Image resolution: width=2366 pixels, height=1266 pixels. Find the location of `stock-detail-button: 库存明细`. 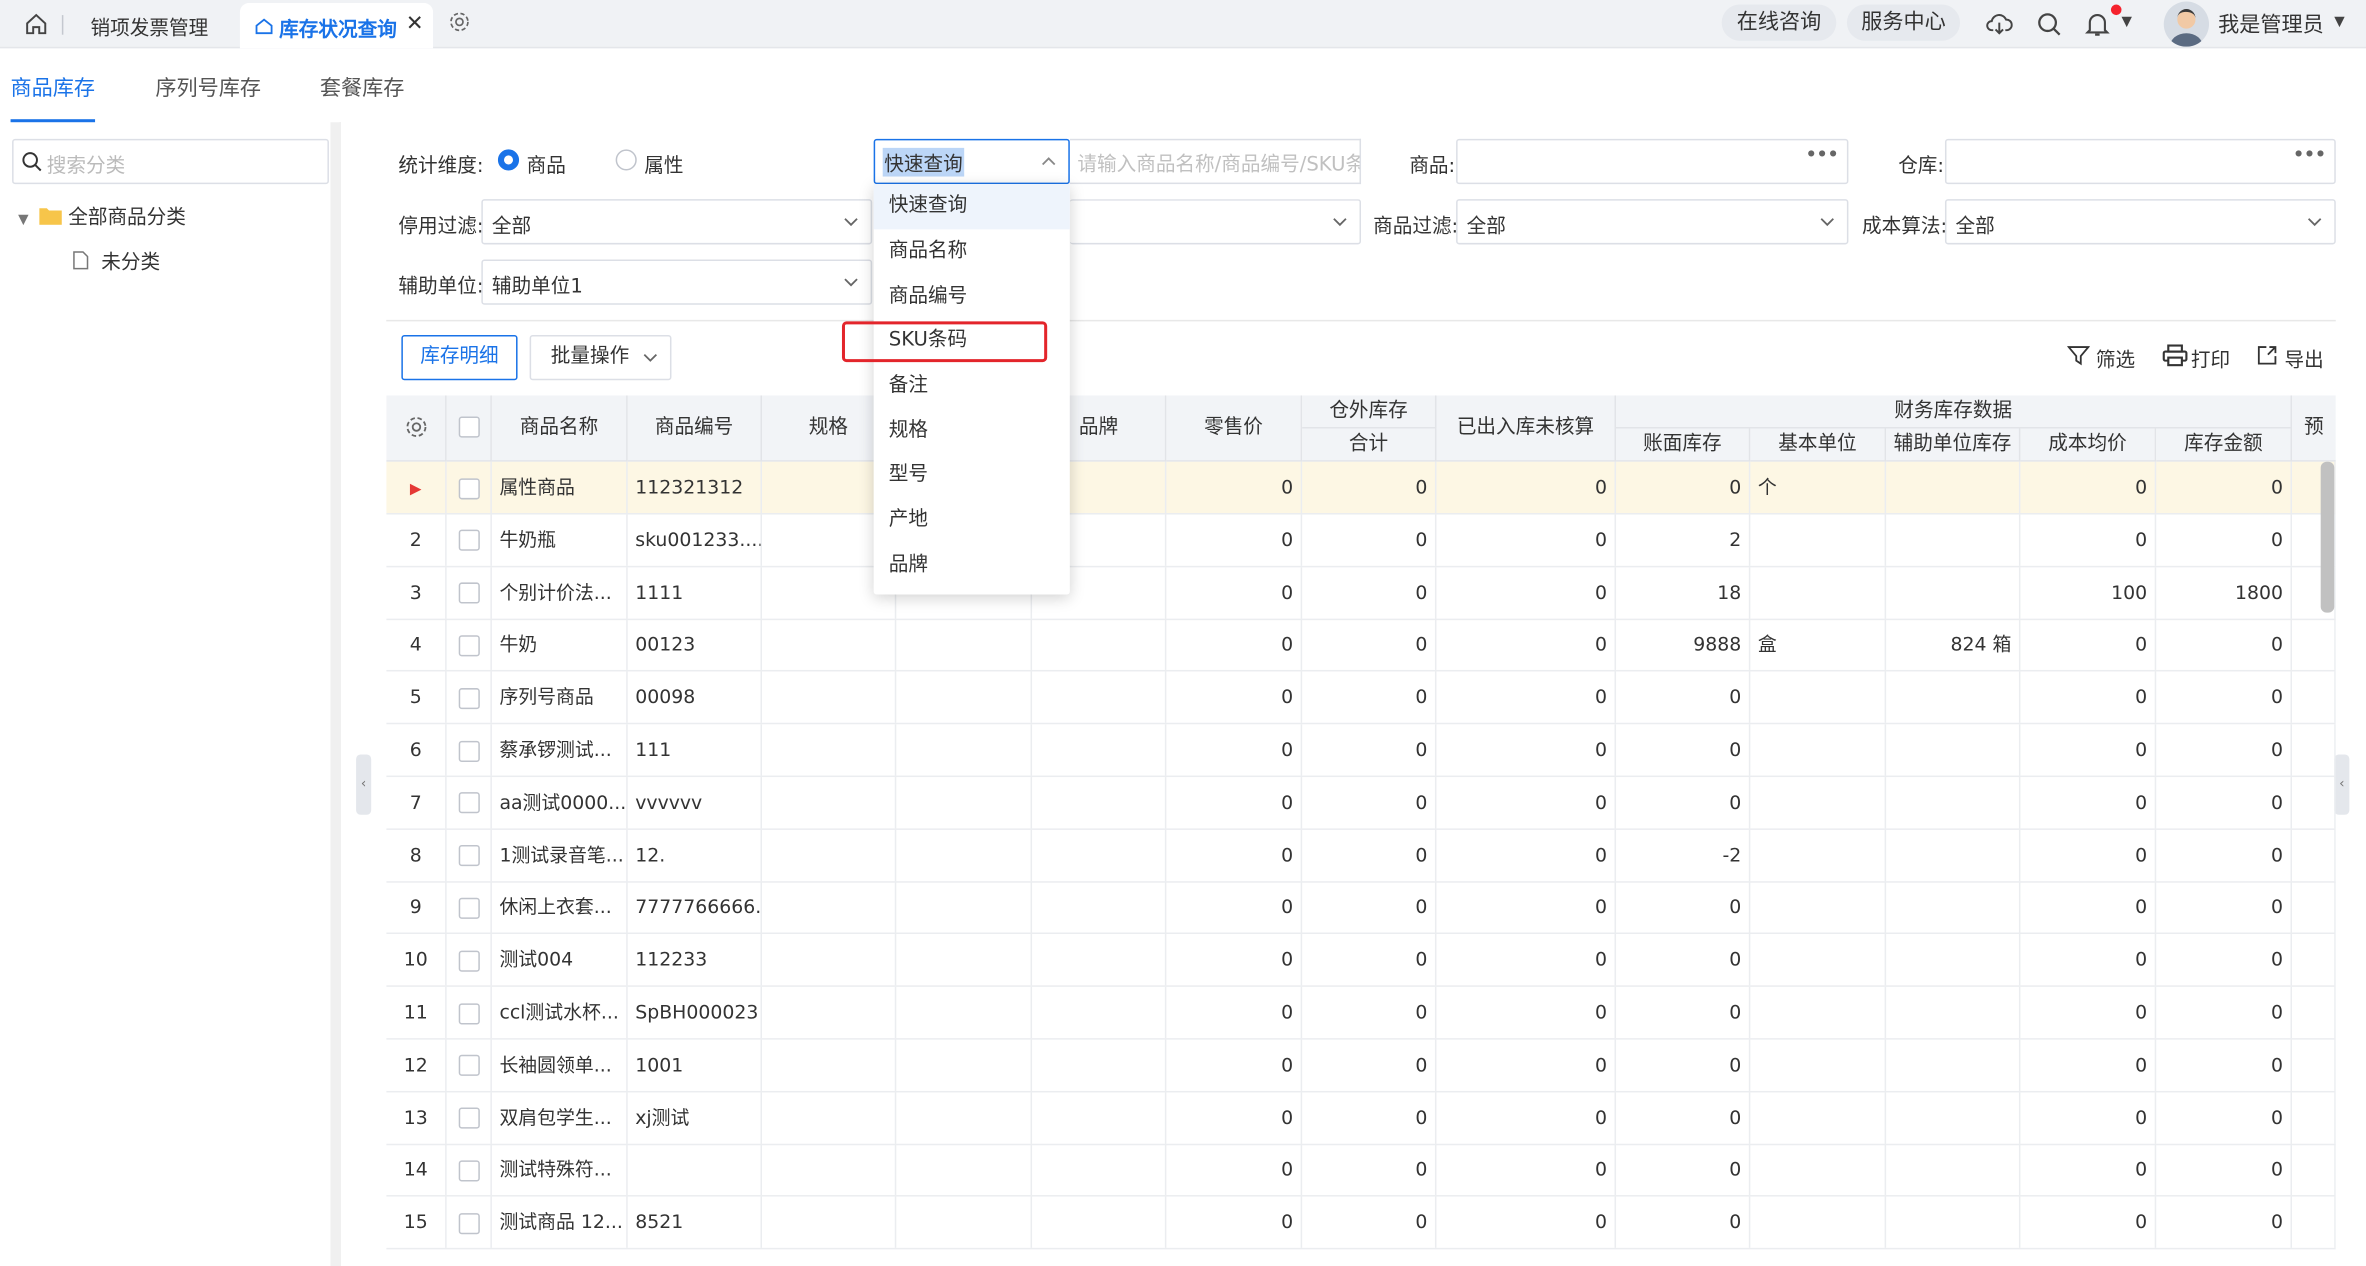

stock-detail-button: 库存明细 is located at coordinates (459, 357).